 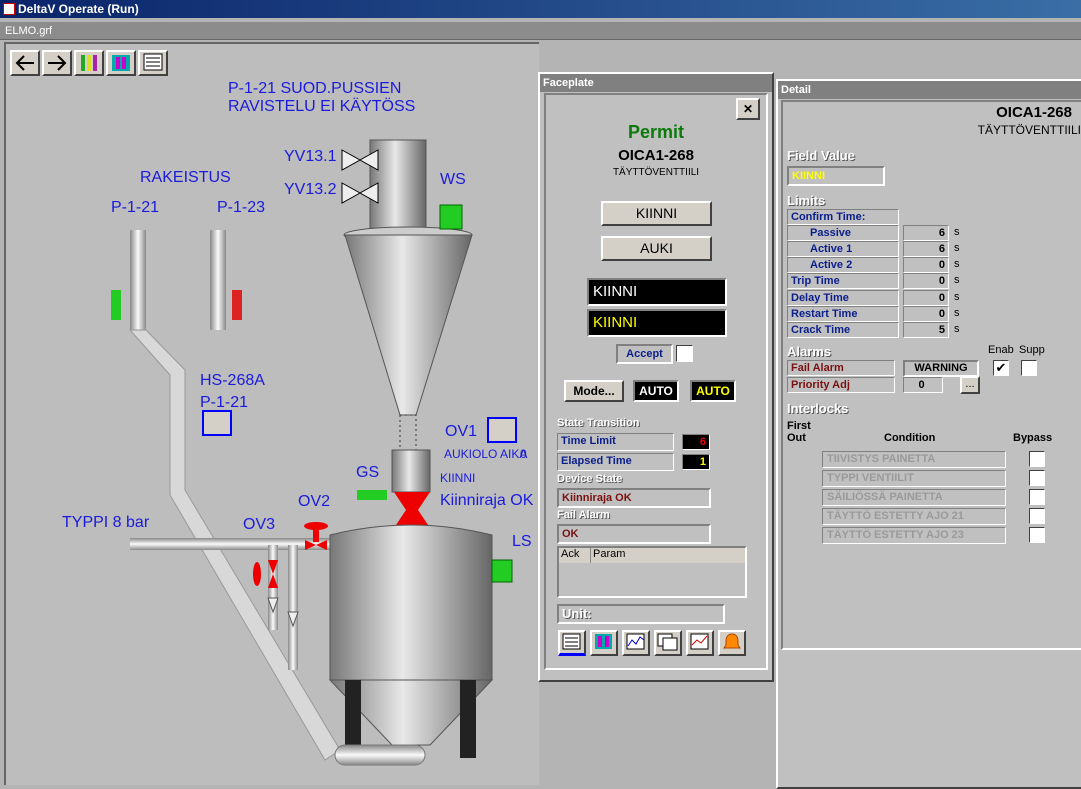 I want to click on state-transition-header: State Transition, so click(x=598, y=423).